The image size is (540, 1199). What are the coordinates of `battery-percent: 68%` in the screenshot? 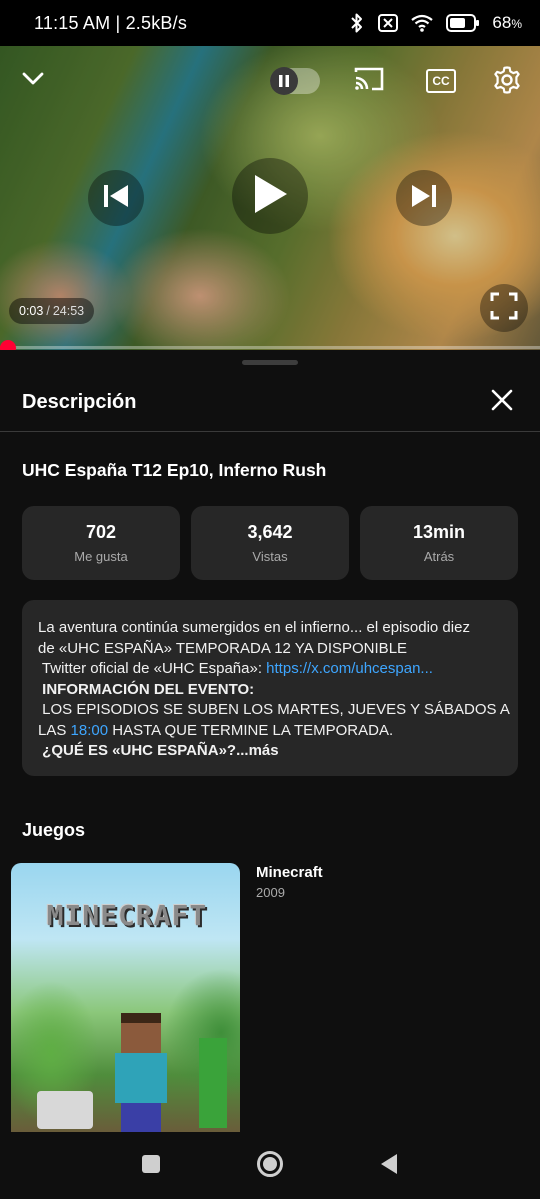 It's located at (507, 22).